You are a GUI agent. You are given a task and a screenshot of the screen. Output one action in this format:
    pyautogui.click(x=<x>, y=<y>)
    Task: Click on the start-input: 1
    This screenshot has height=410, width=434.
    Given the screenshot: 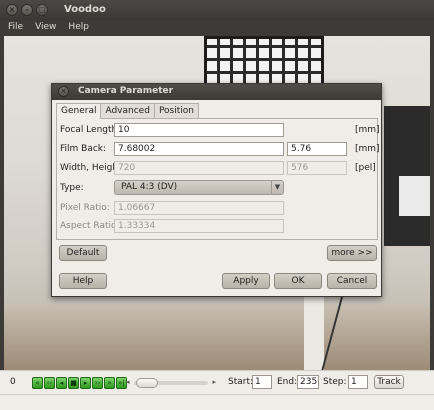 What is the action you would take?
    pyautogui.click(x=262, y=382)
    